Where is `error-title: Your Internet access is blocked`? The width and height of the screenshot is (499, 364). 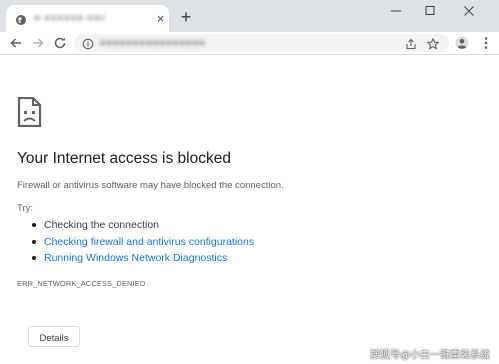
error-title: Your Internet access is blocked is located at coordinates (124, 158).